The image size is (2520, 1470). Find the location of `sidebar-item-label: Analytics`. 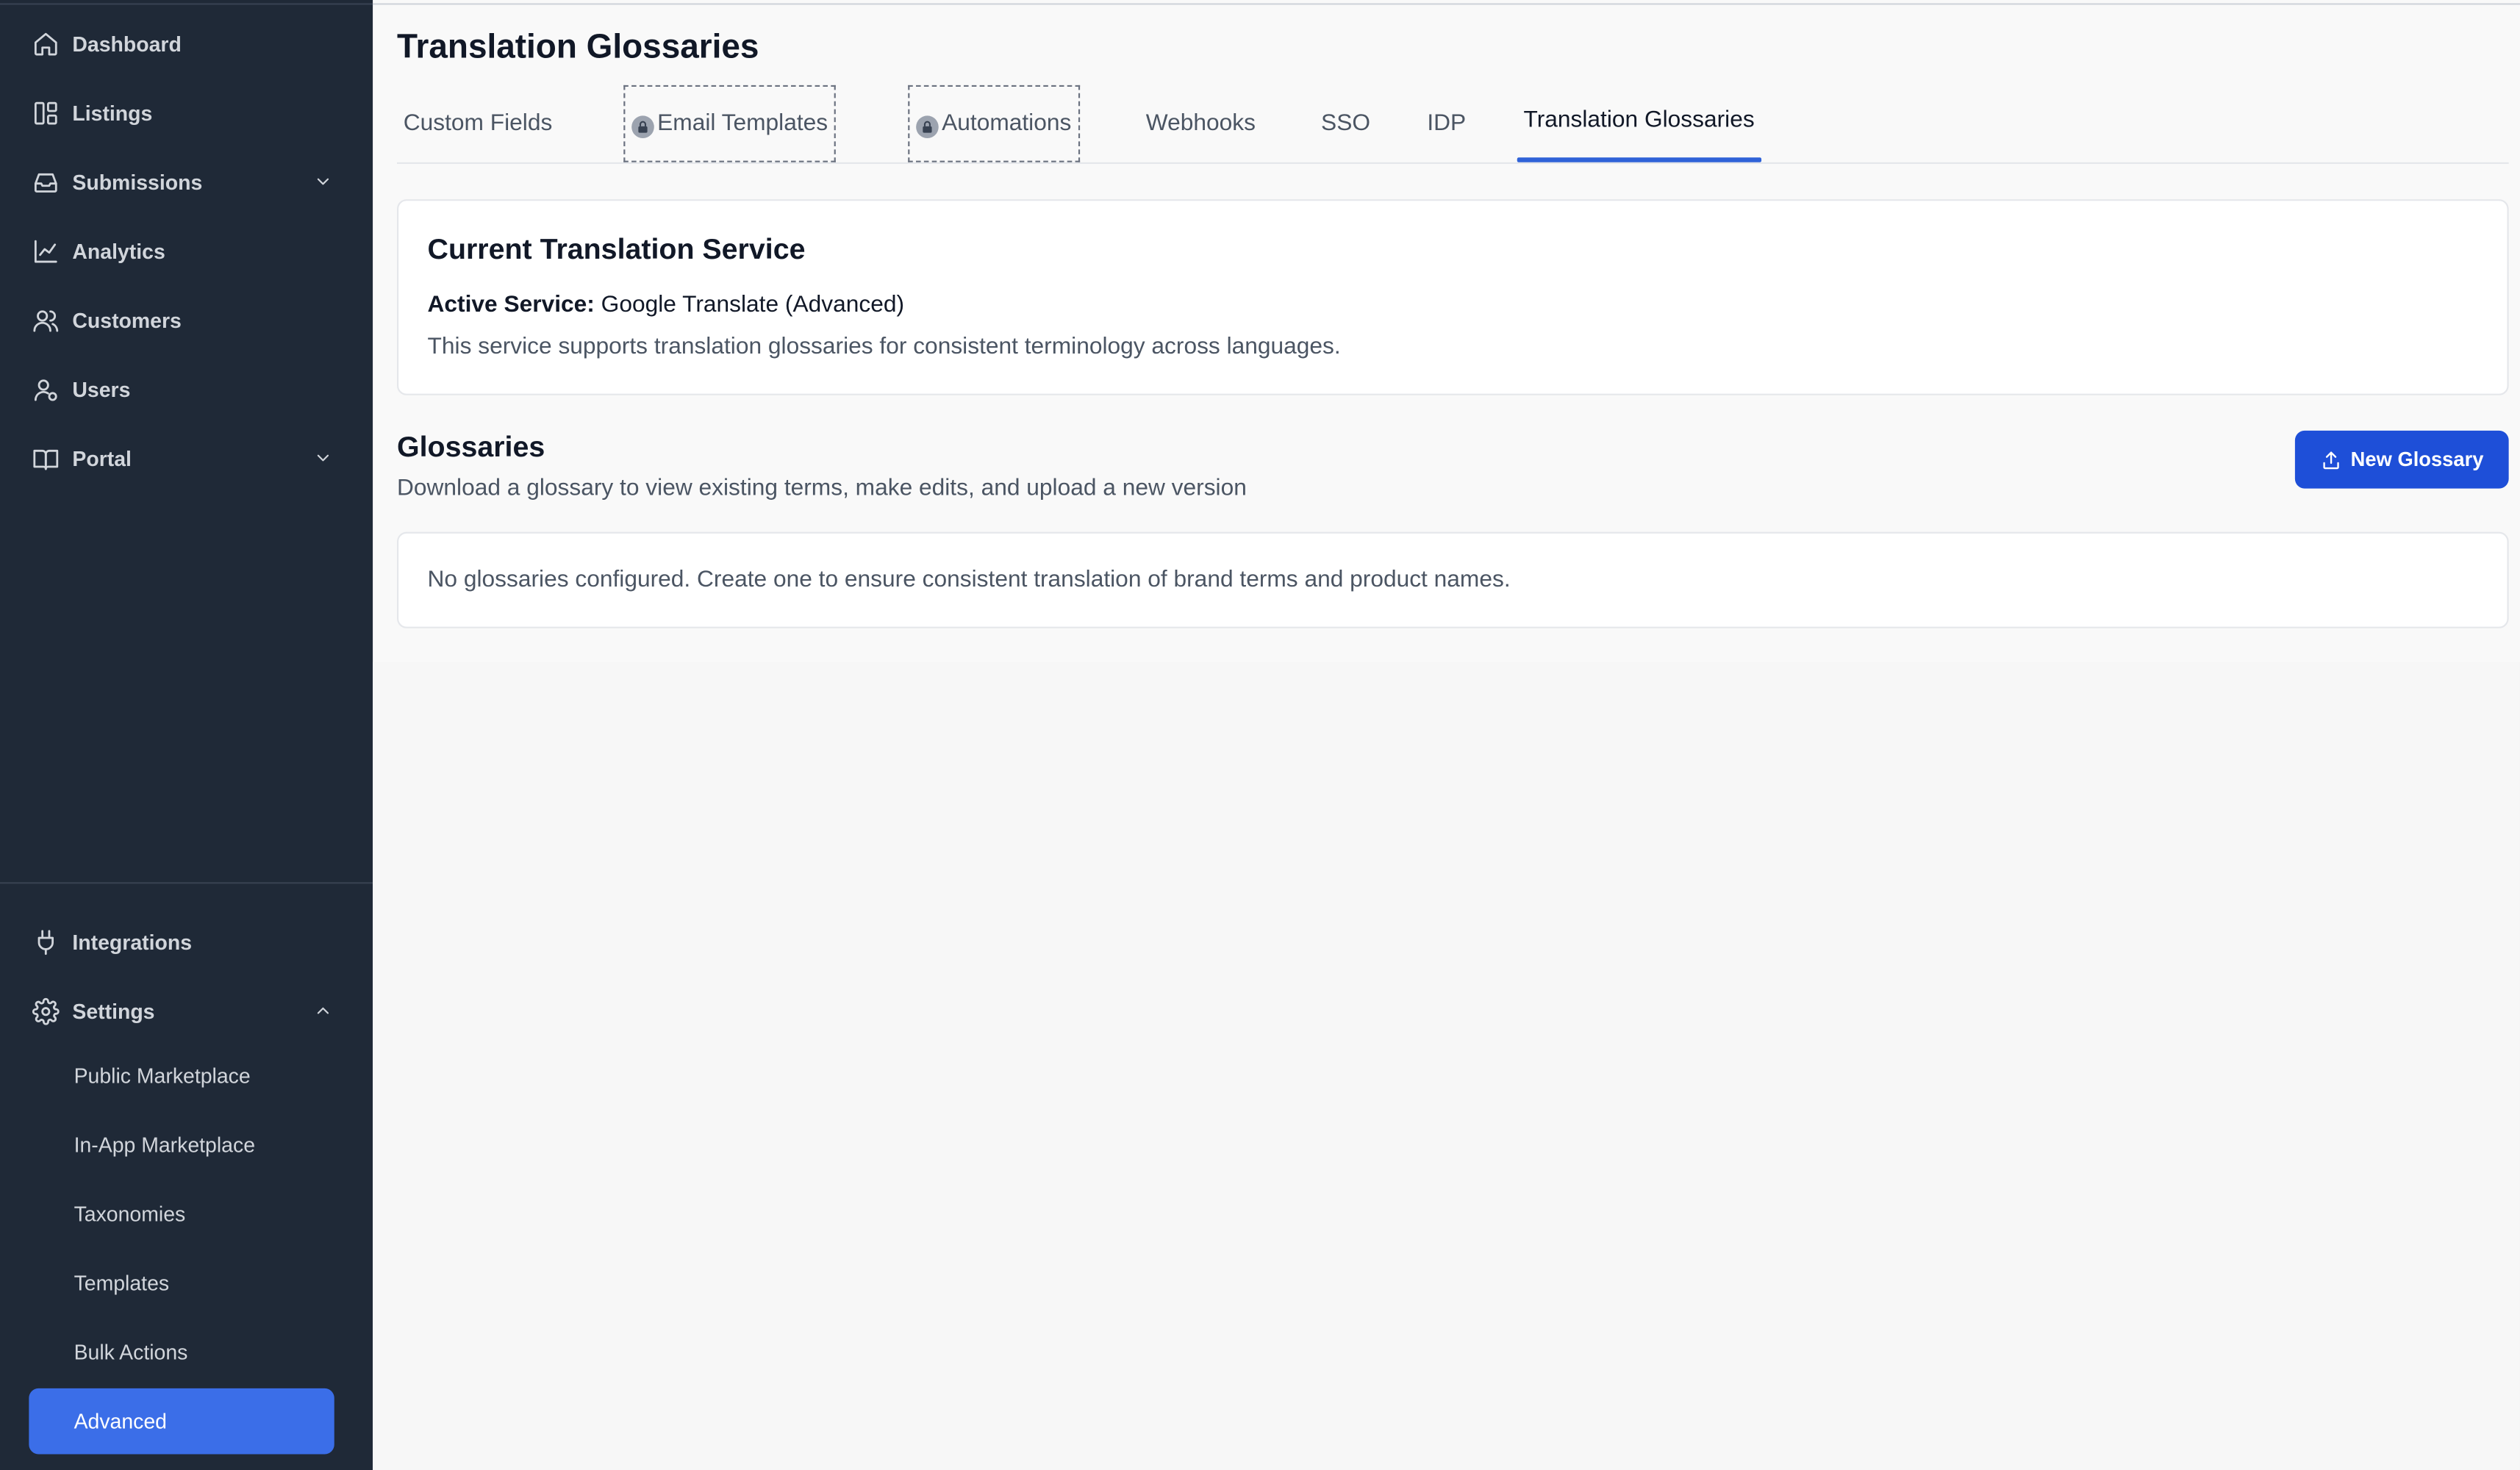

sidebar-item-label: Analytics is located at coordinates (118, 250).